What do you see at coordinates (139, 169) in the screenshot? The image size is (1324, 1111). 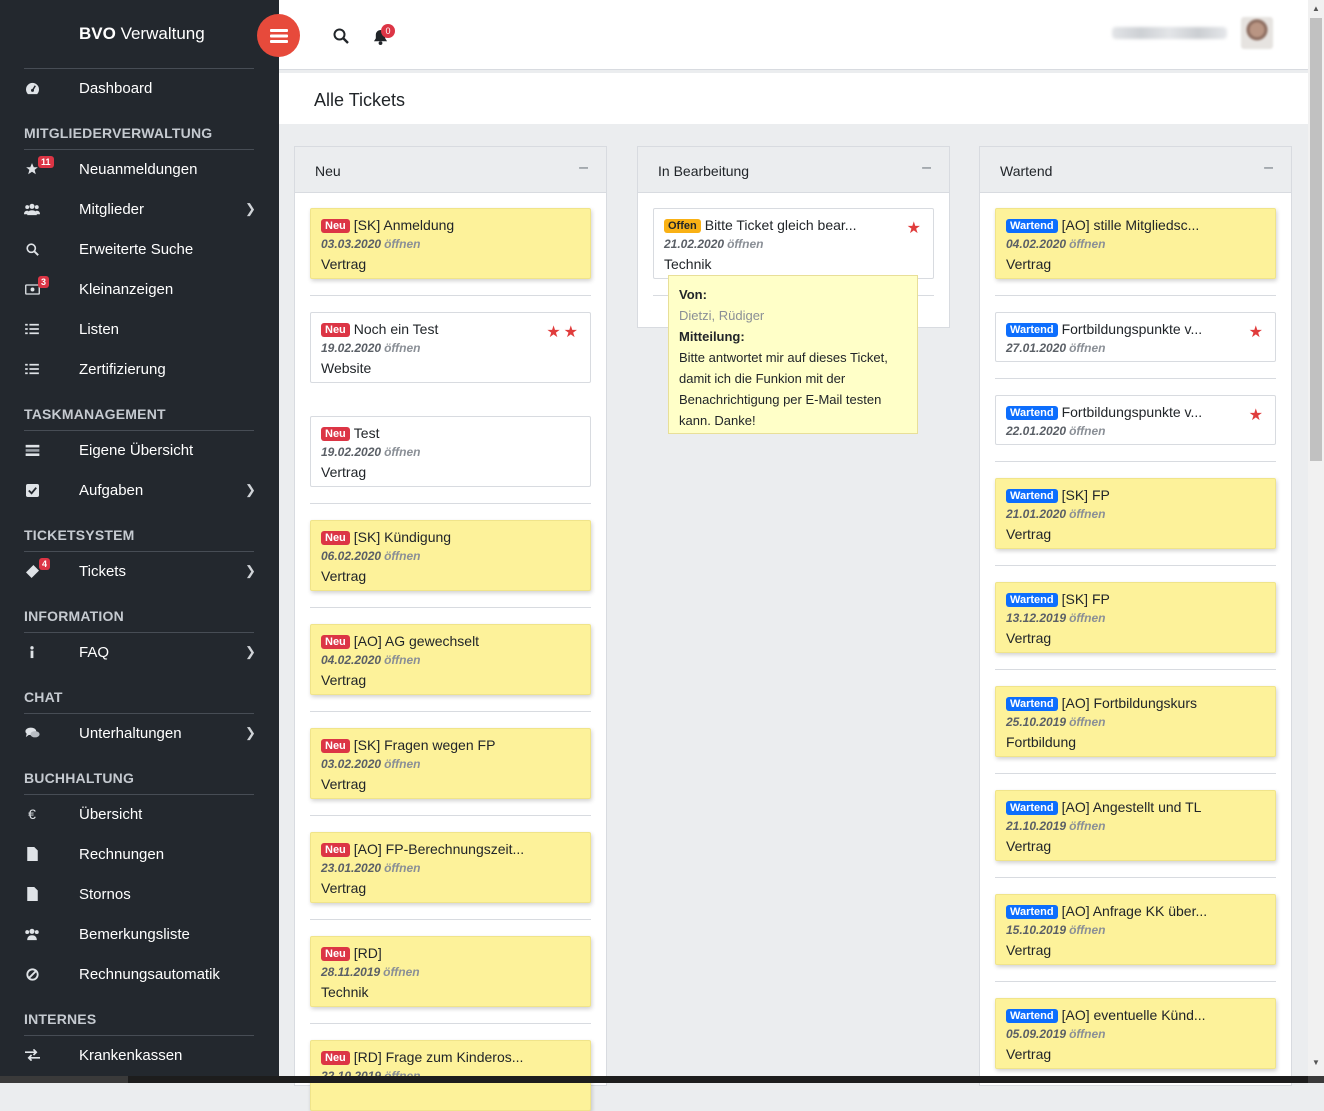 I see `sidebar-item-neuanmeldungen: 11 Neuanmeldungen` at bounding box center [139, 169].